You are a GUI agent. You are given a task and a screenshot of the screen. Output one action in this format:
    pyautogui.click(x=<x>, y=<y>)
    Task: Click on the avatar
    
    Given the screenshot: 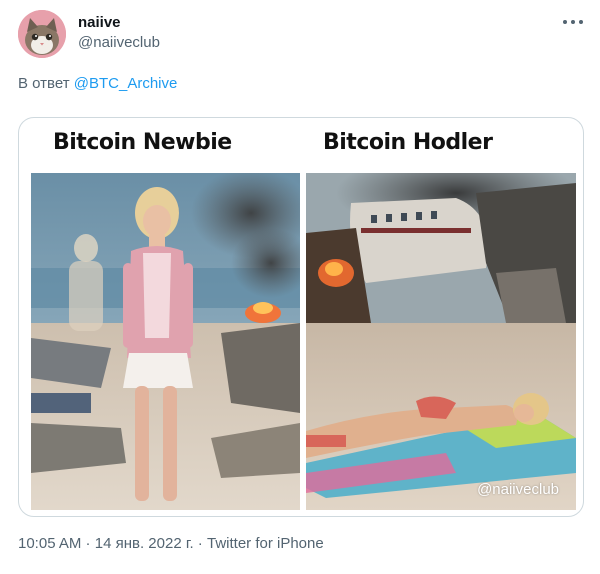 What is the action you would take?
    pyautogui.click(x=42, y=34)
    